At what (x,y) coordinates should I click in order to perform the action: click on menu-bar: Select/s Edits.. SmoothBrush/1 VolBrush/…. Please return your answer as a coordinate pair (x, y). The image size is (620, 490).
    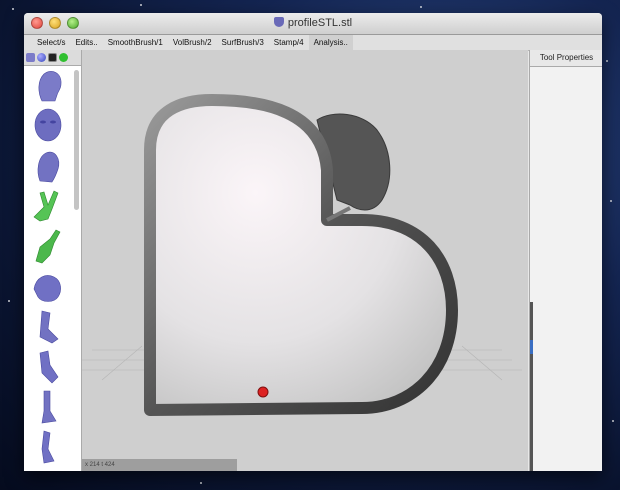
    Looking at the image, I should click on (313, 43).